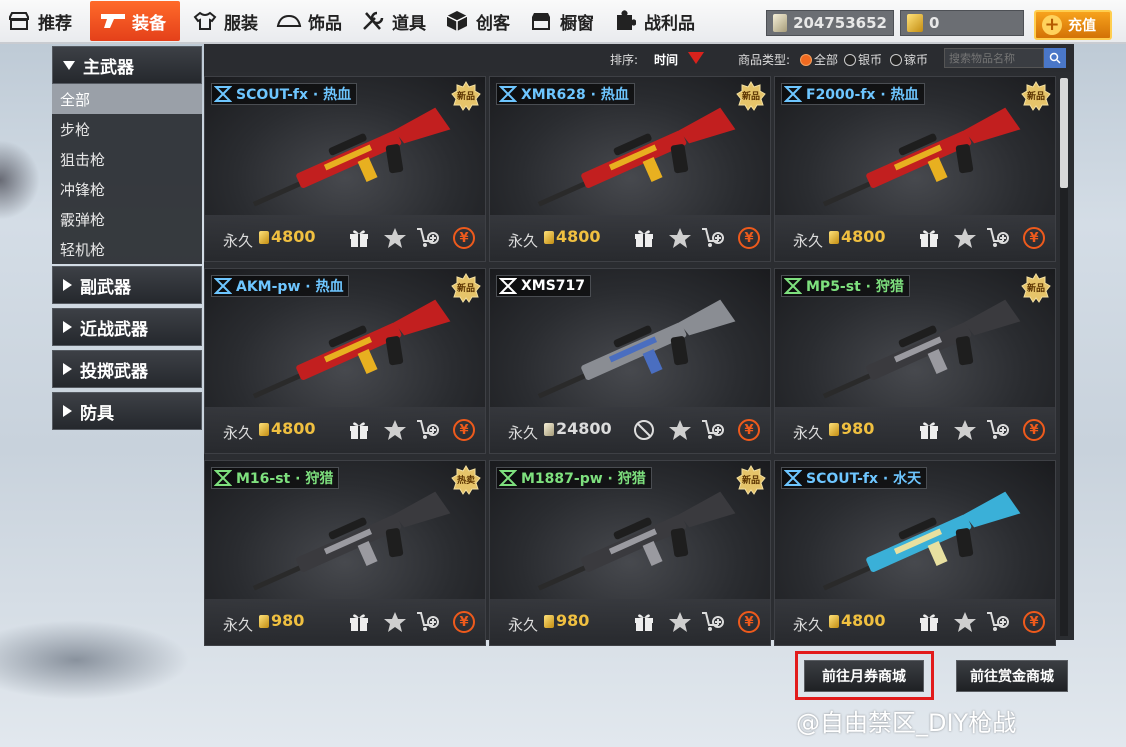  Describe the element at coordinates (915, 361) in the screenshot. I see `item-card: MP5-st · 狩猎 新品 永久 980 ¥` at that location.